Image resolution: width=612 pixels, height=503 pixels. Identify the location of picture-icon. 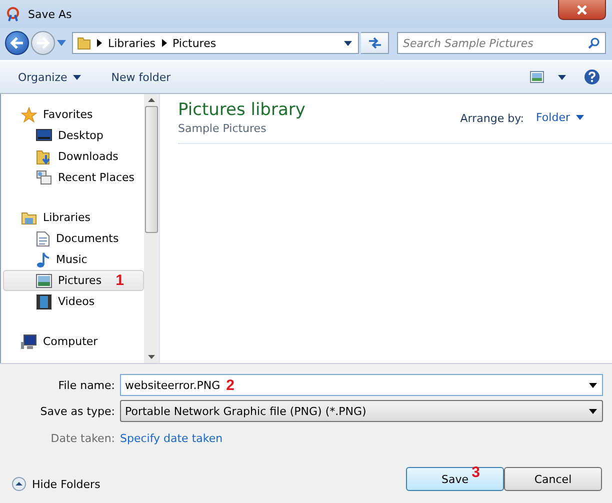
(44, 281).